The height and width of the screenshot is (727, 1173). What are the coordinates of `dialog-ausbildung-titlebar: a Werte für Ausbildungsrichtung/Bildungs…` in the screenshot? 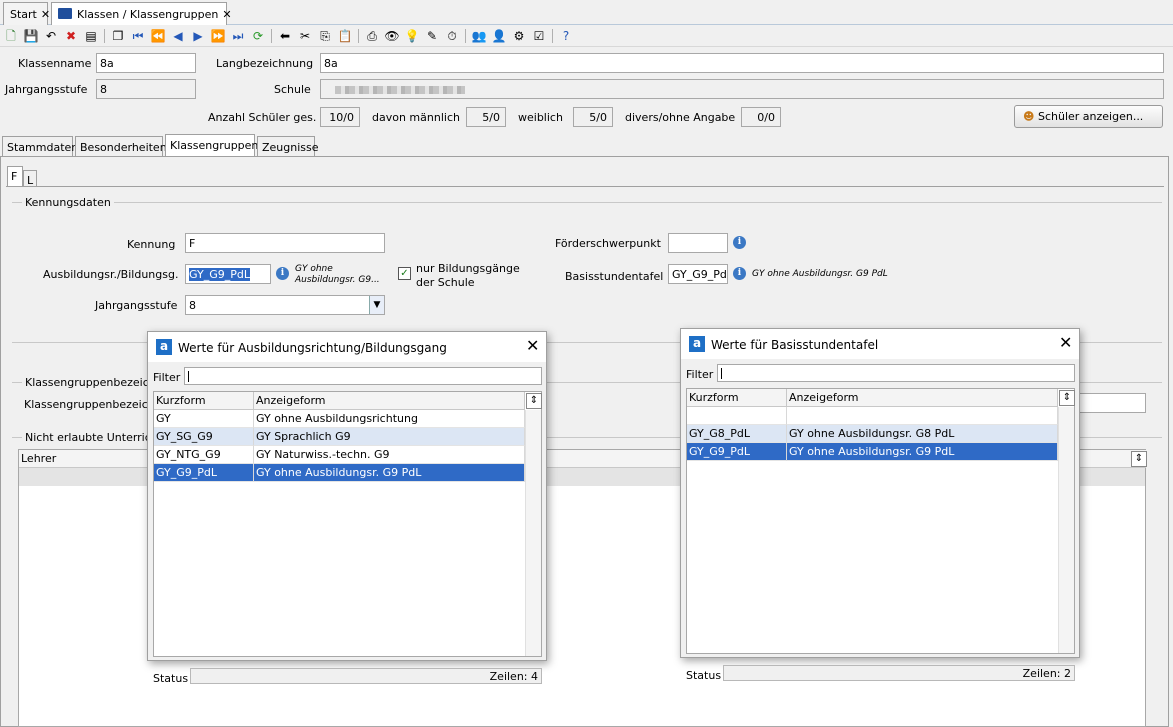 It's located at (347, 347).